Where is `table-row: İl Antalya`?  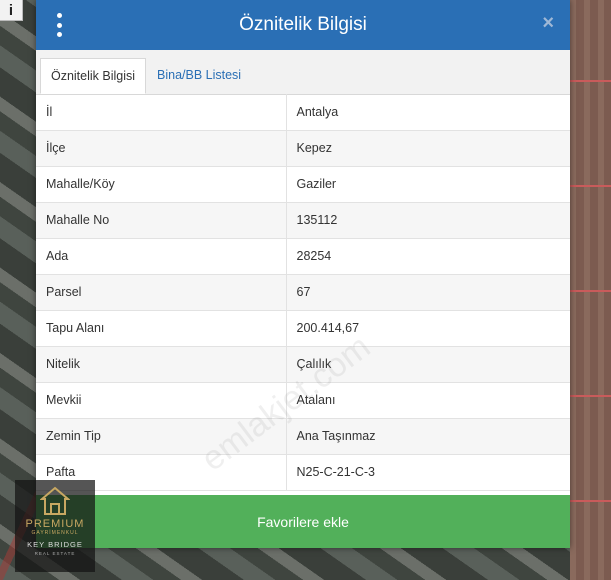 table-row: İl Antalya is located at coordinates (303, 112).